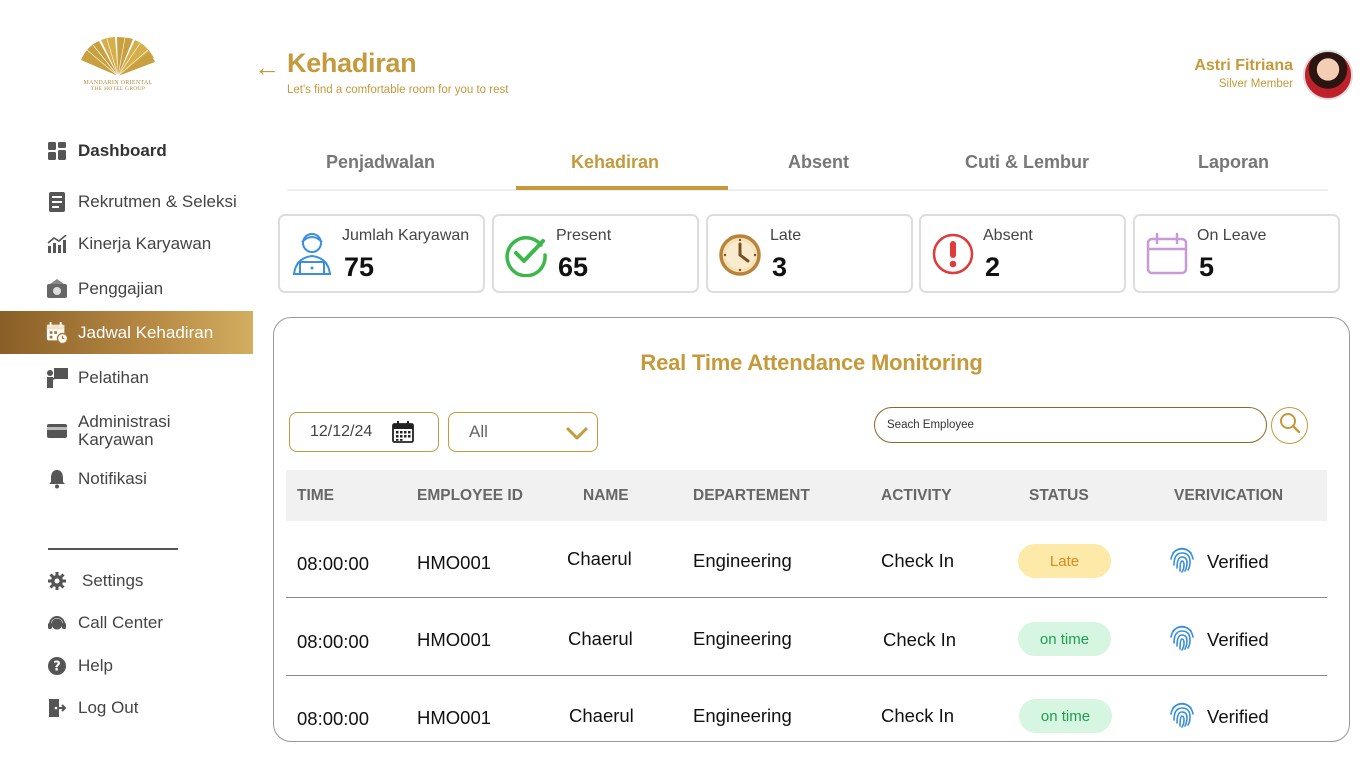 The height and width of the screenshot is (768, 1366). Describe the element at coordinates (780, 267) in the screenshot. I see `stat-value: 3` at that location.